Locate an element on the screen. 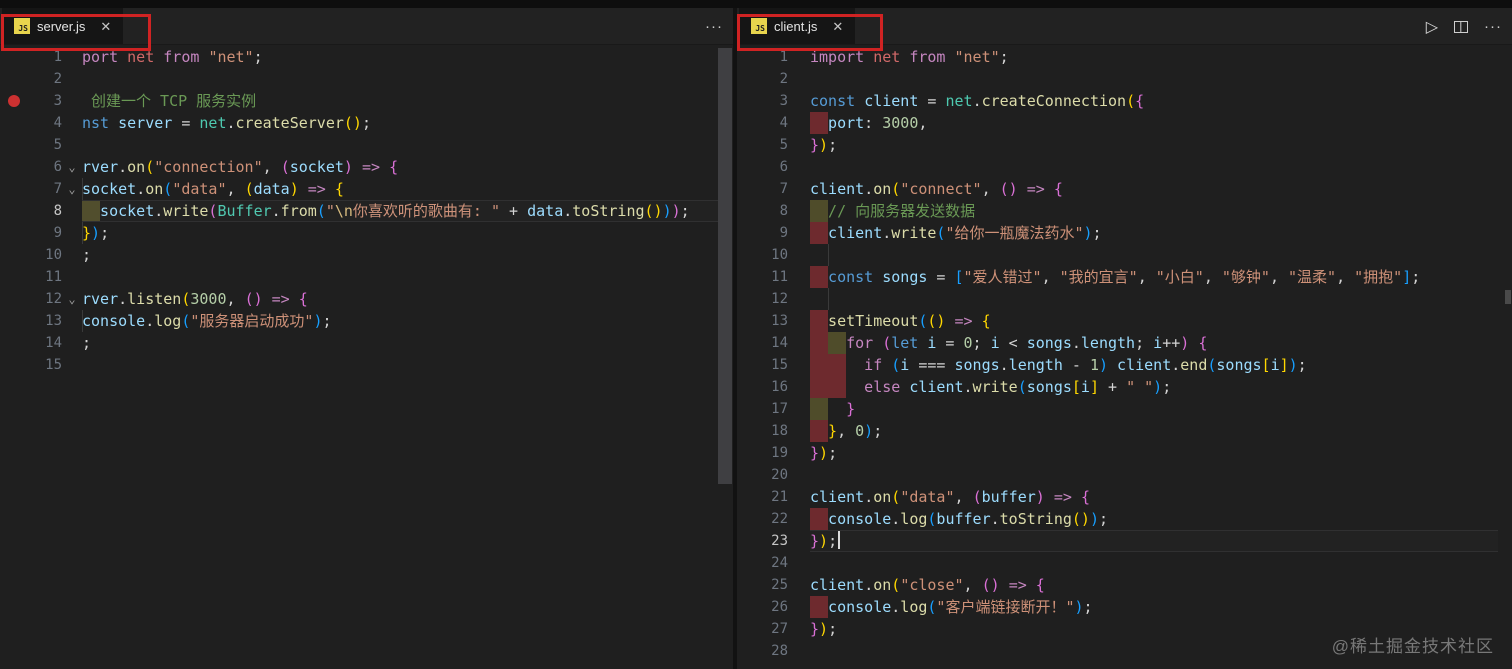 The image size is (1512, 669). code-line-content: nst server = net.createServer(); is located at coordinates (407, 123).